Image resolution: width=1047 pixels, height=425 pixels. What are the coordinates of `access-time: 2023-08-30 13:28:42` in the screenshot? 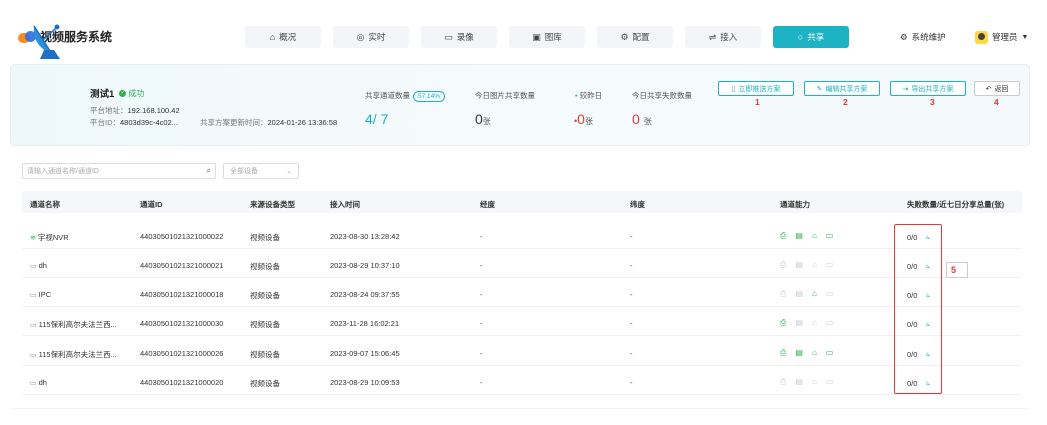 It's located at (365, 236).